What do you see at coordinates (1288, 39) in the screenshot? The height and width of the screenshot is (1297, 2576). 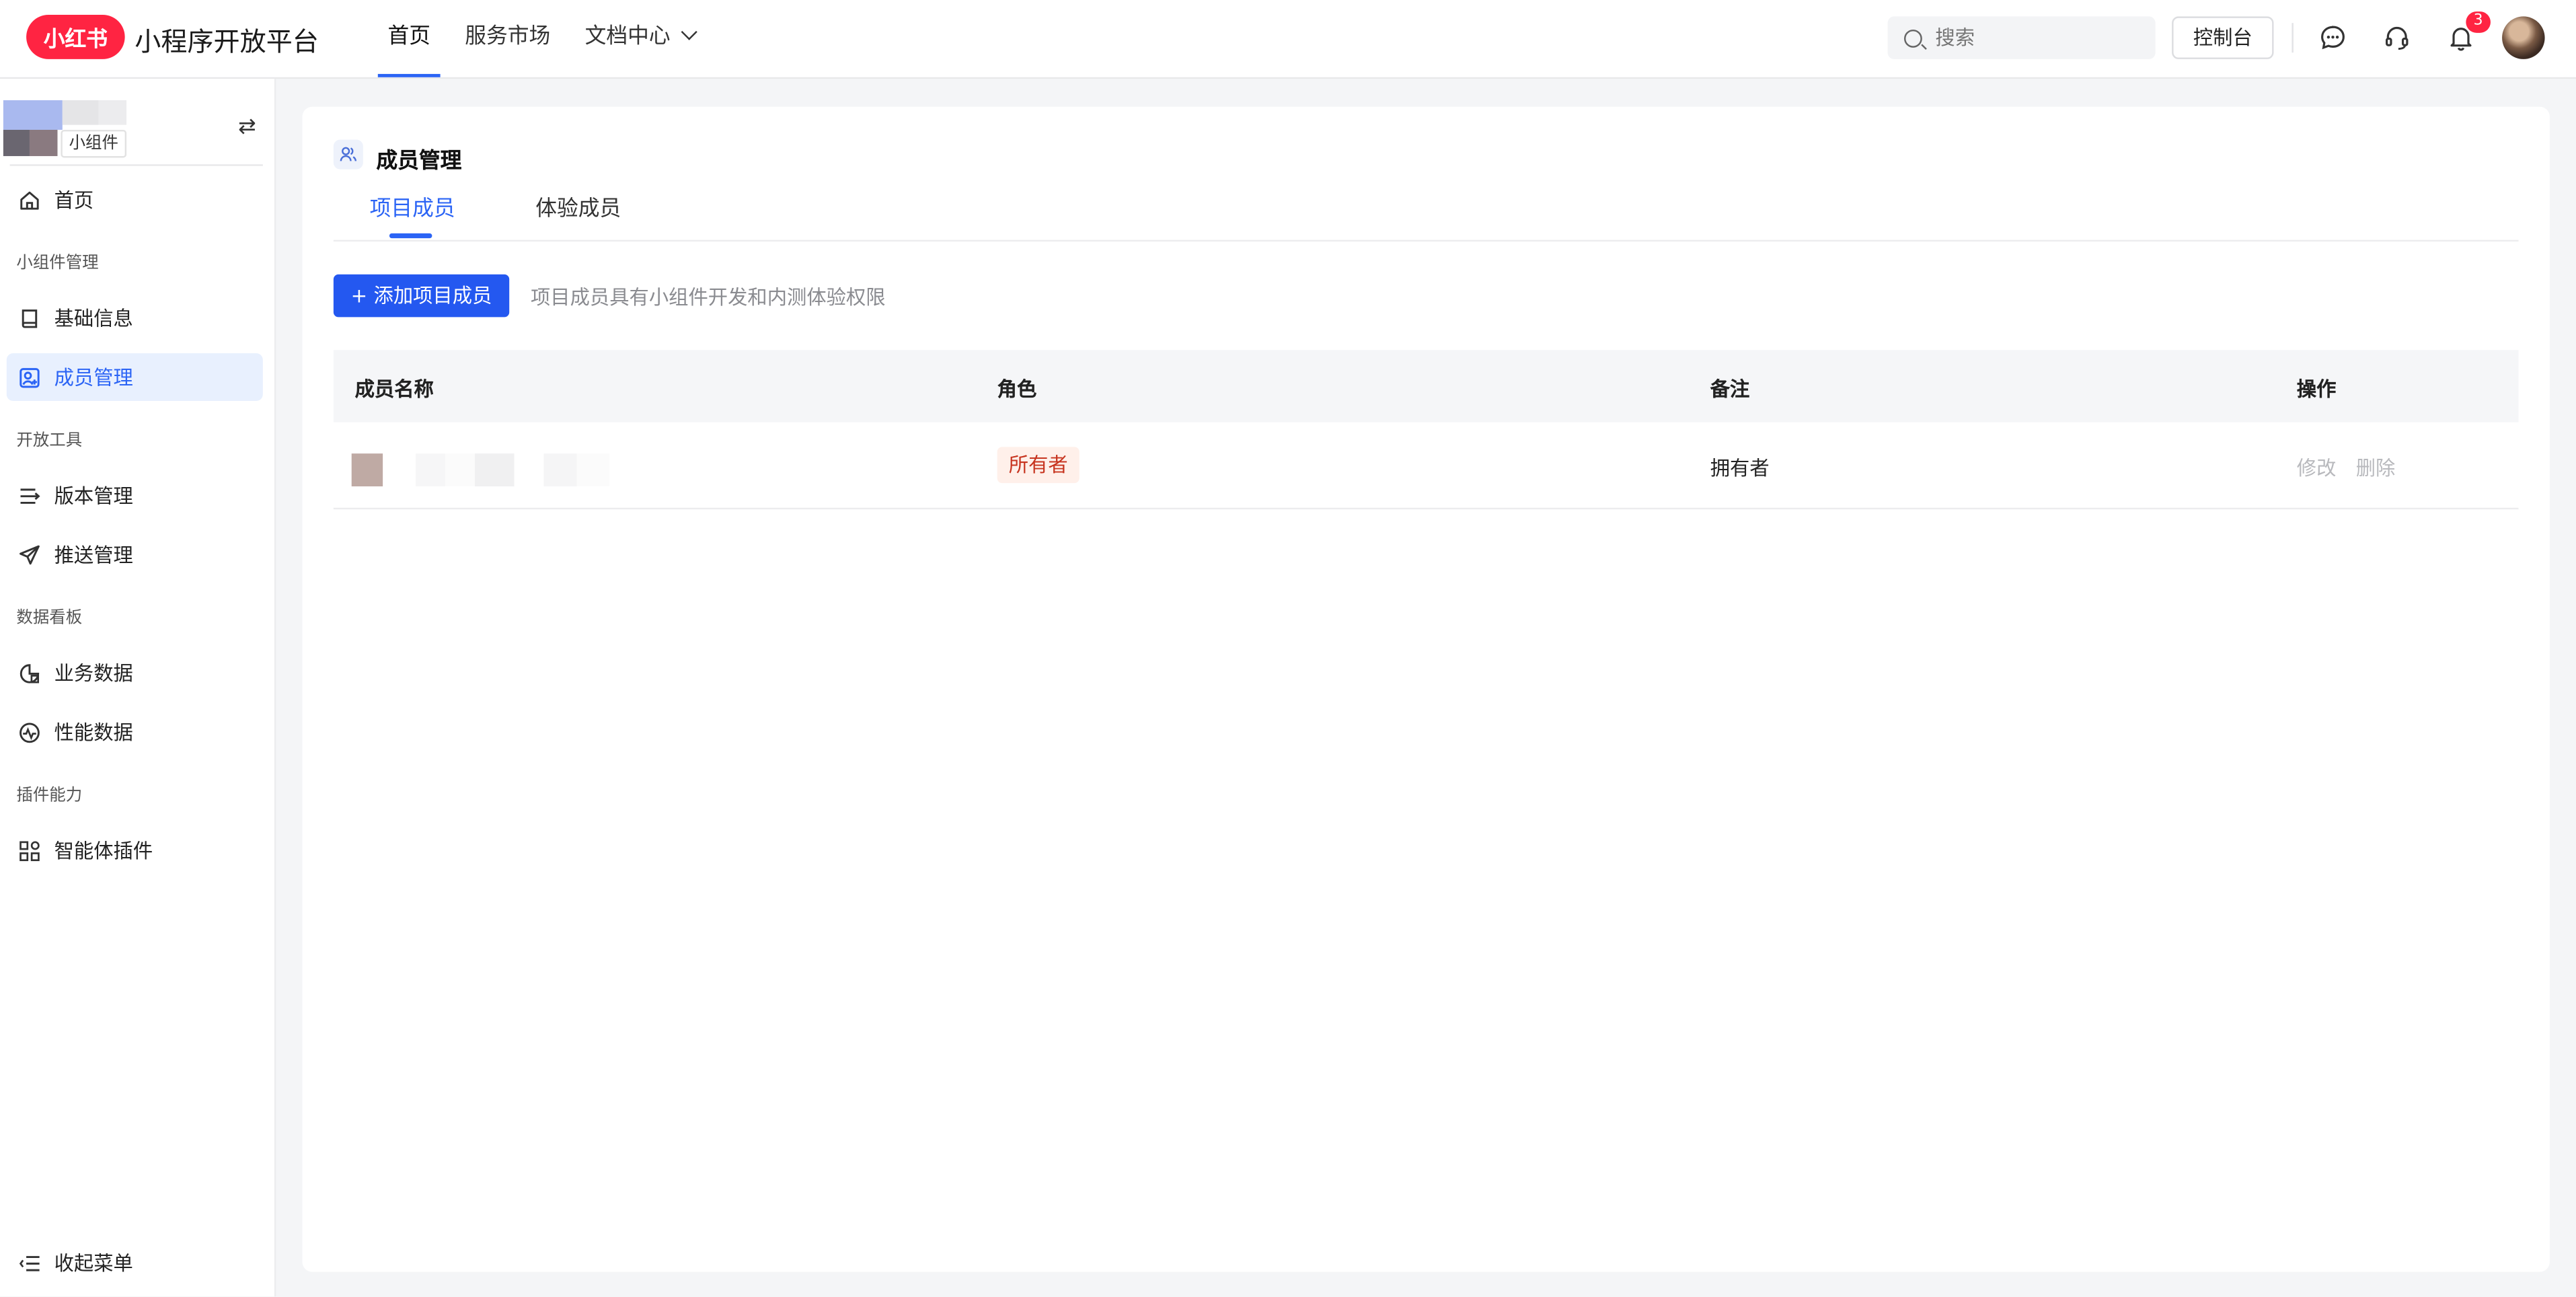 I see `top-bar: 小红书 小程序开放平台 首页 服务市场 文档中心 控制台 3` at bounding box center [1288, 39].